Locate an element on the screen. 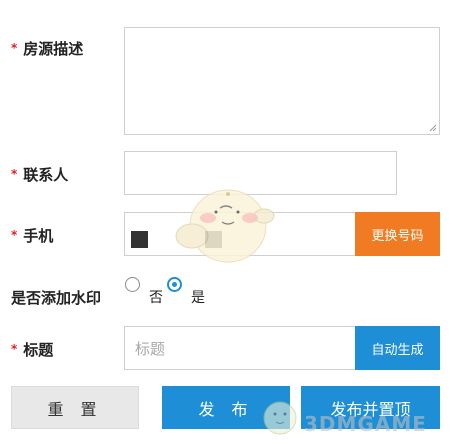 The width and height of the screenshot is (450, 444). title-label: * 标题 is located at coordinates (32, 349).